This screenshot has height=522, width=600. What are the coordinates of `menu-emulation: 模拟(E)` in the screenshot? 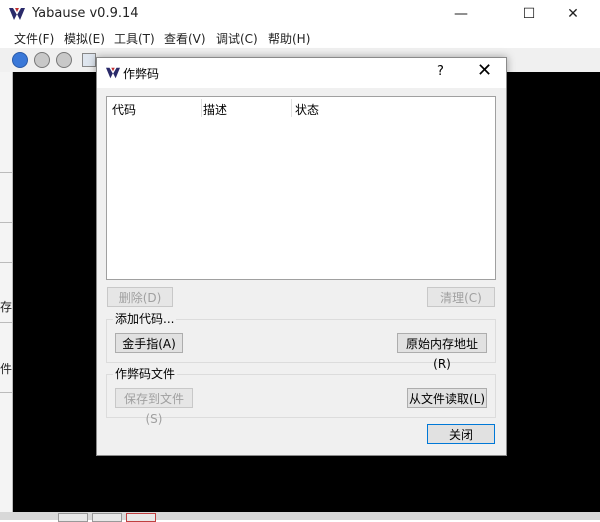 It's located at (84, 38).